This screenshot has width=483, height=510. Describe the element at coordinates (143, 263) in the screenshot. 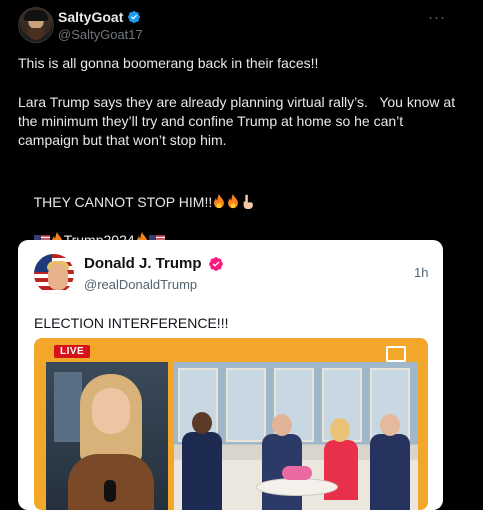

I see `quoted-author-name: Donald J. Trump` at that location.